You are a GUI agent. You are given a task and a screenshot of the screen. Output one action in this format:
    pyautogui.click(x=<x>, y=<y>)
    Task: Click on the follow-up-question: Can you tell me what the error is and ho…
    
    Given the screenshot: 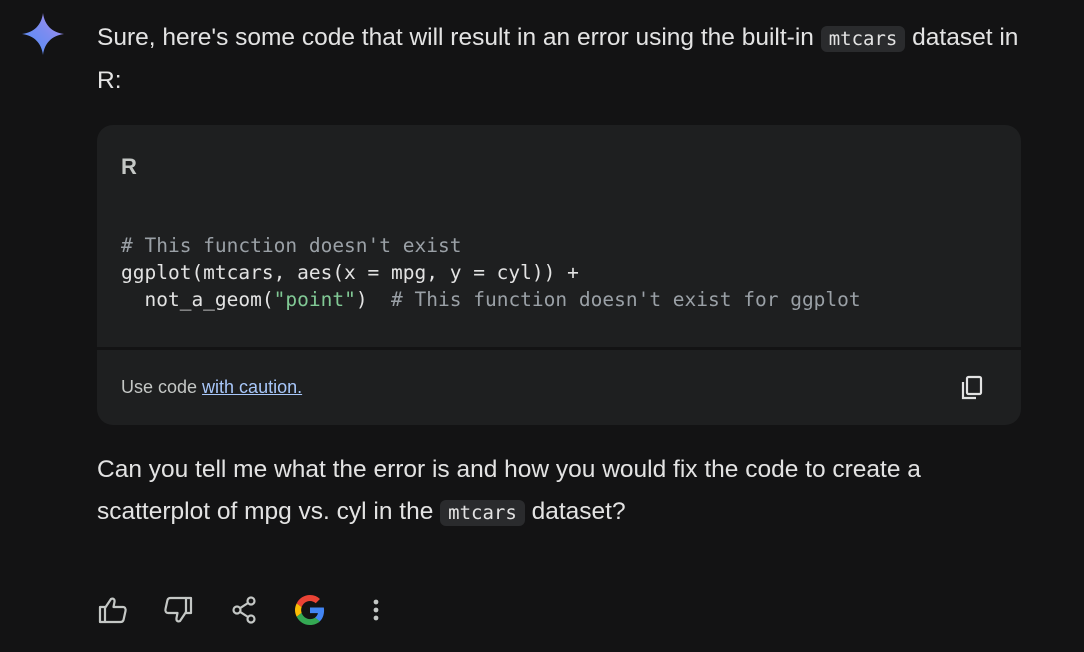 What is the action you would take?
    pyautogui.click(x=562, y=491)
    